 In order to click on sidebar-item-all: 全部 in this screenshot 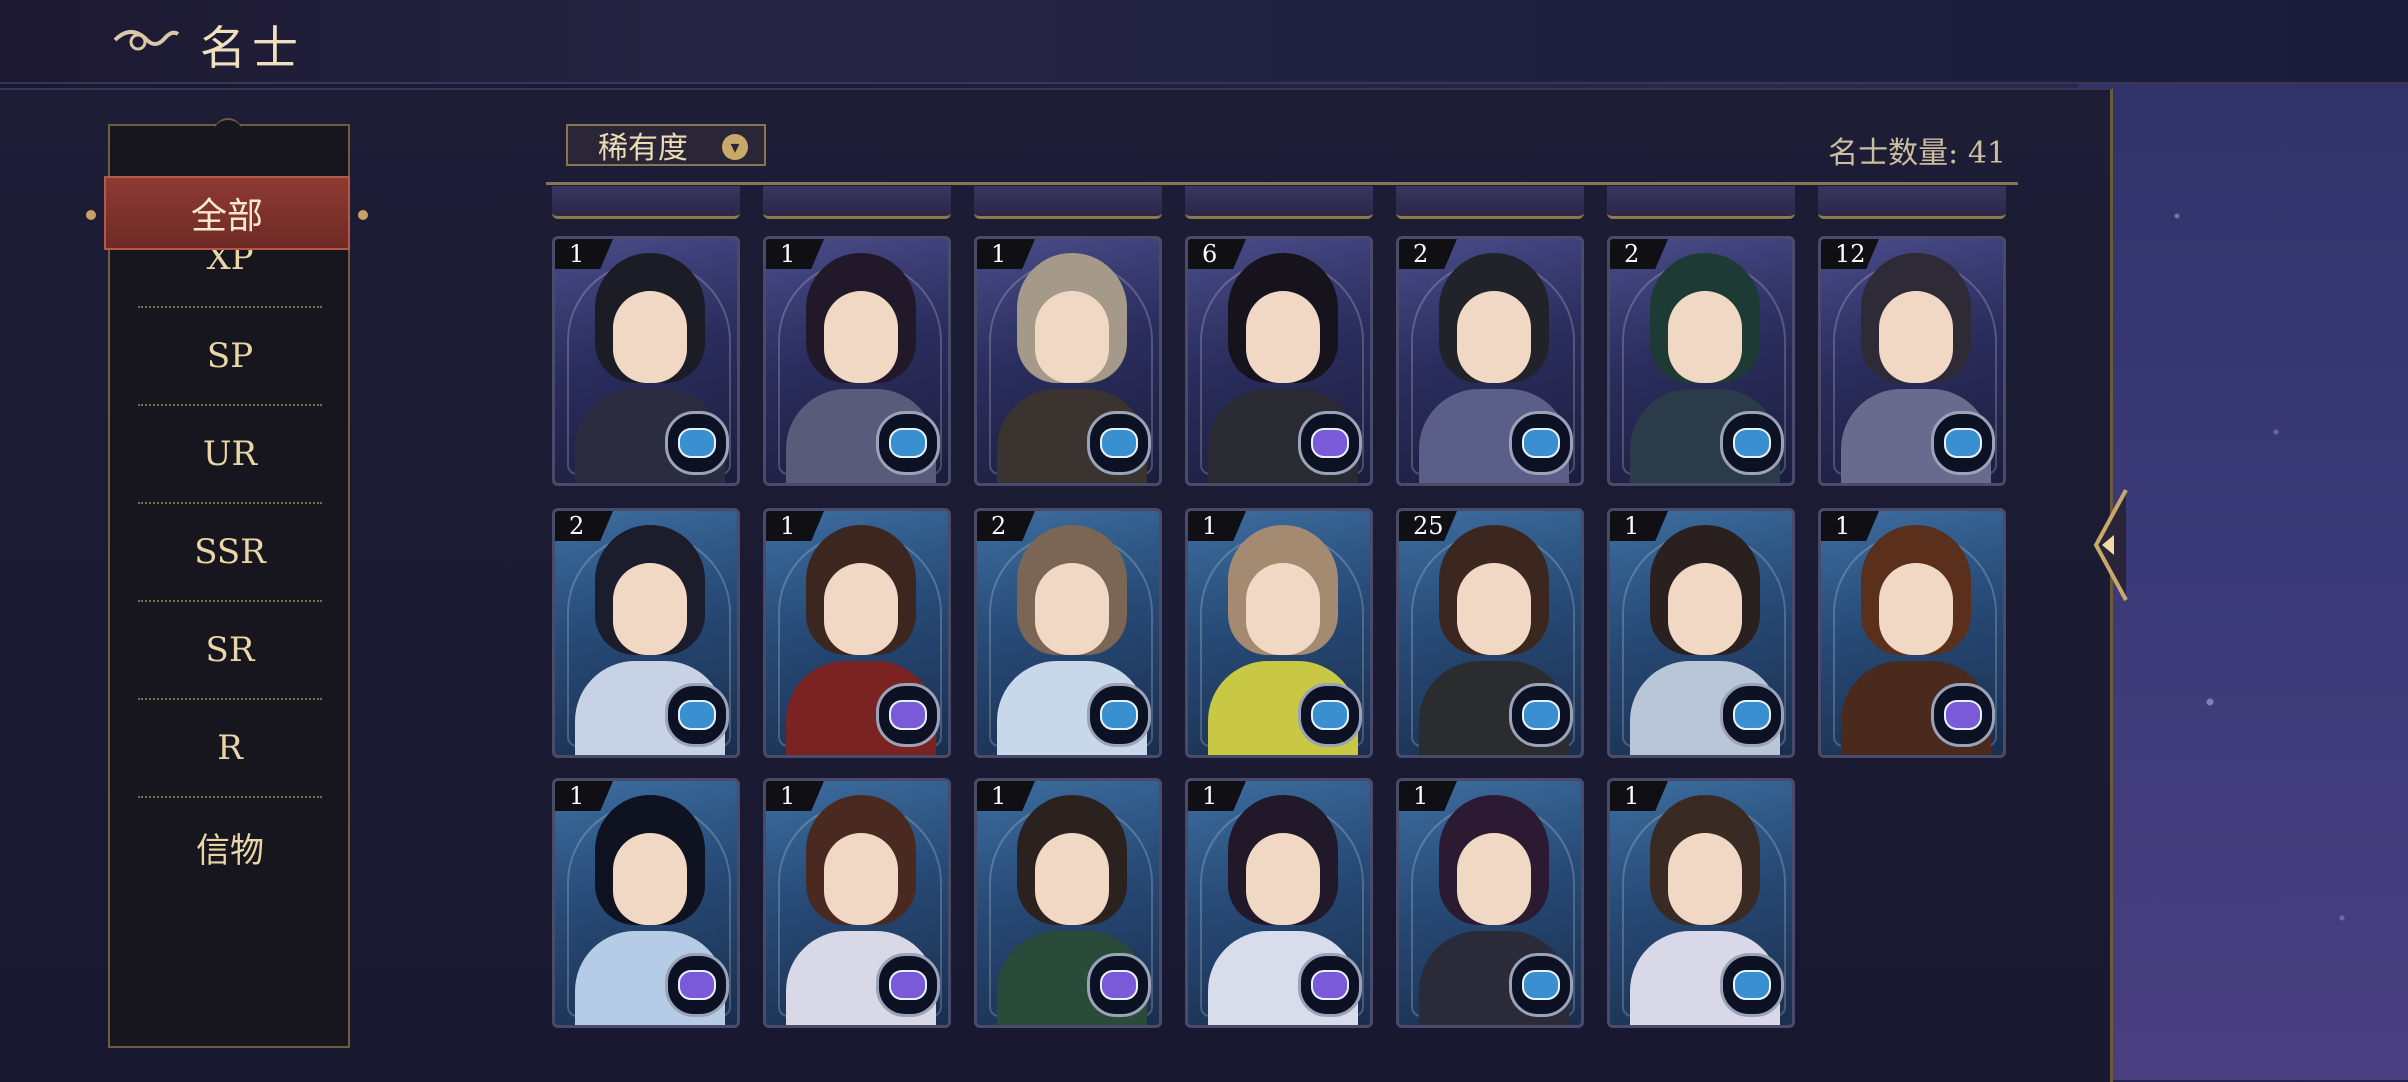, I will do `click(227, 213)`.